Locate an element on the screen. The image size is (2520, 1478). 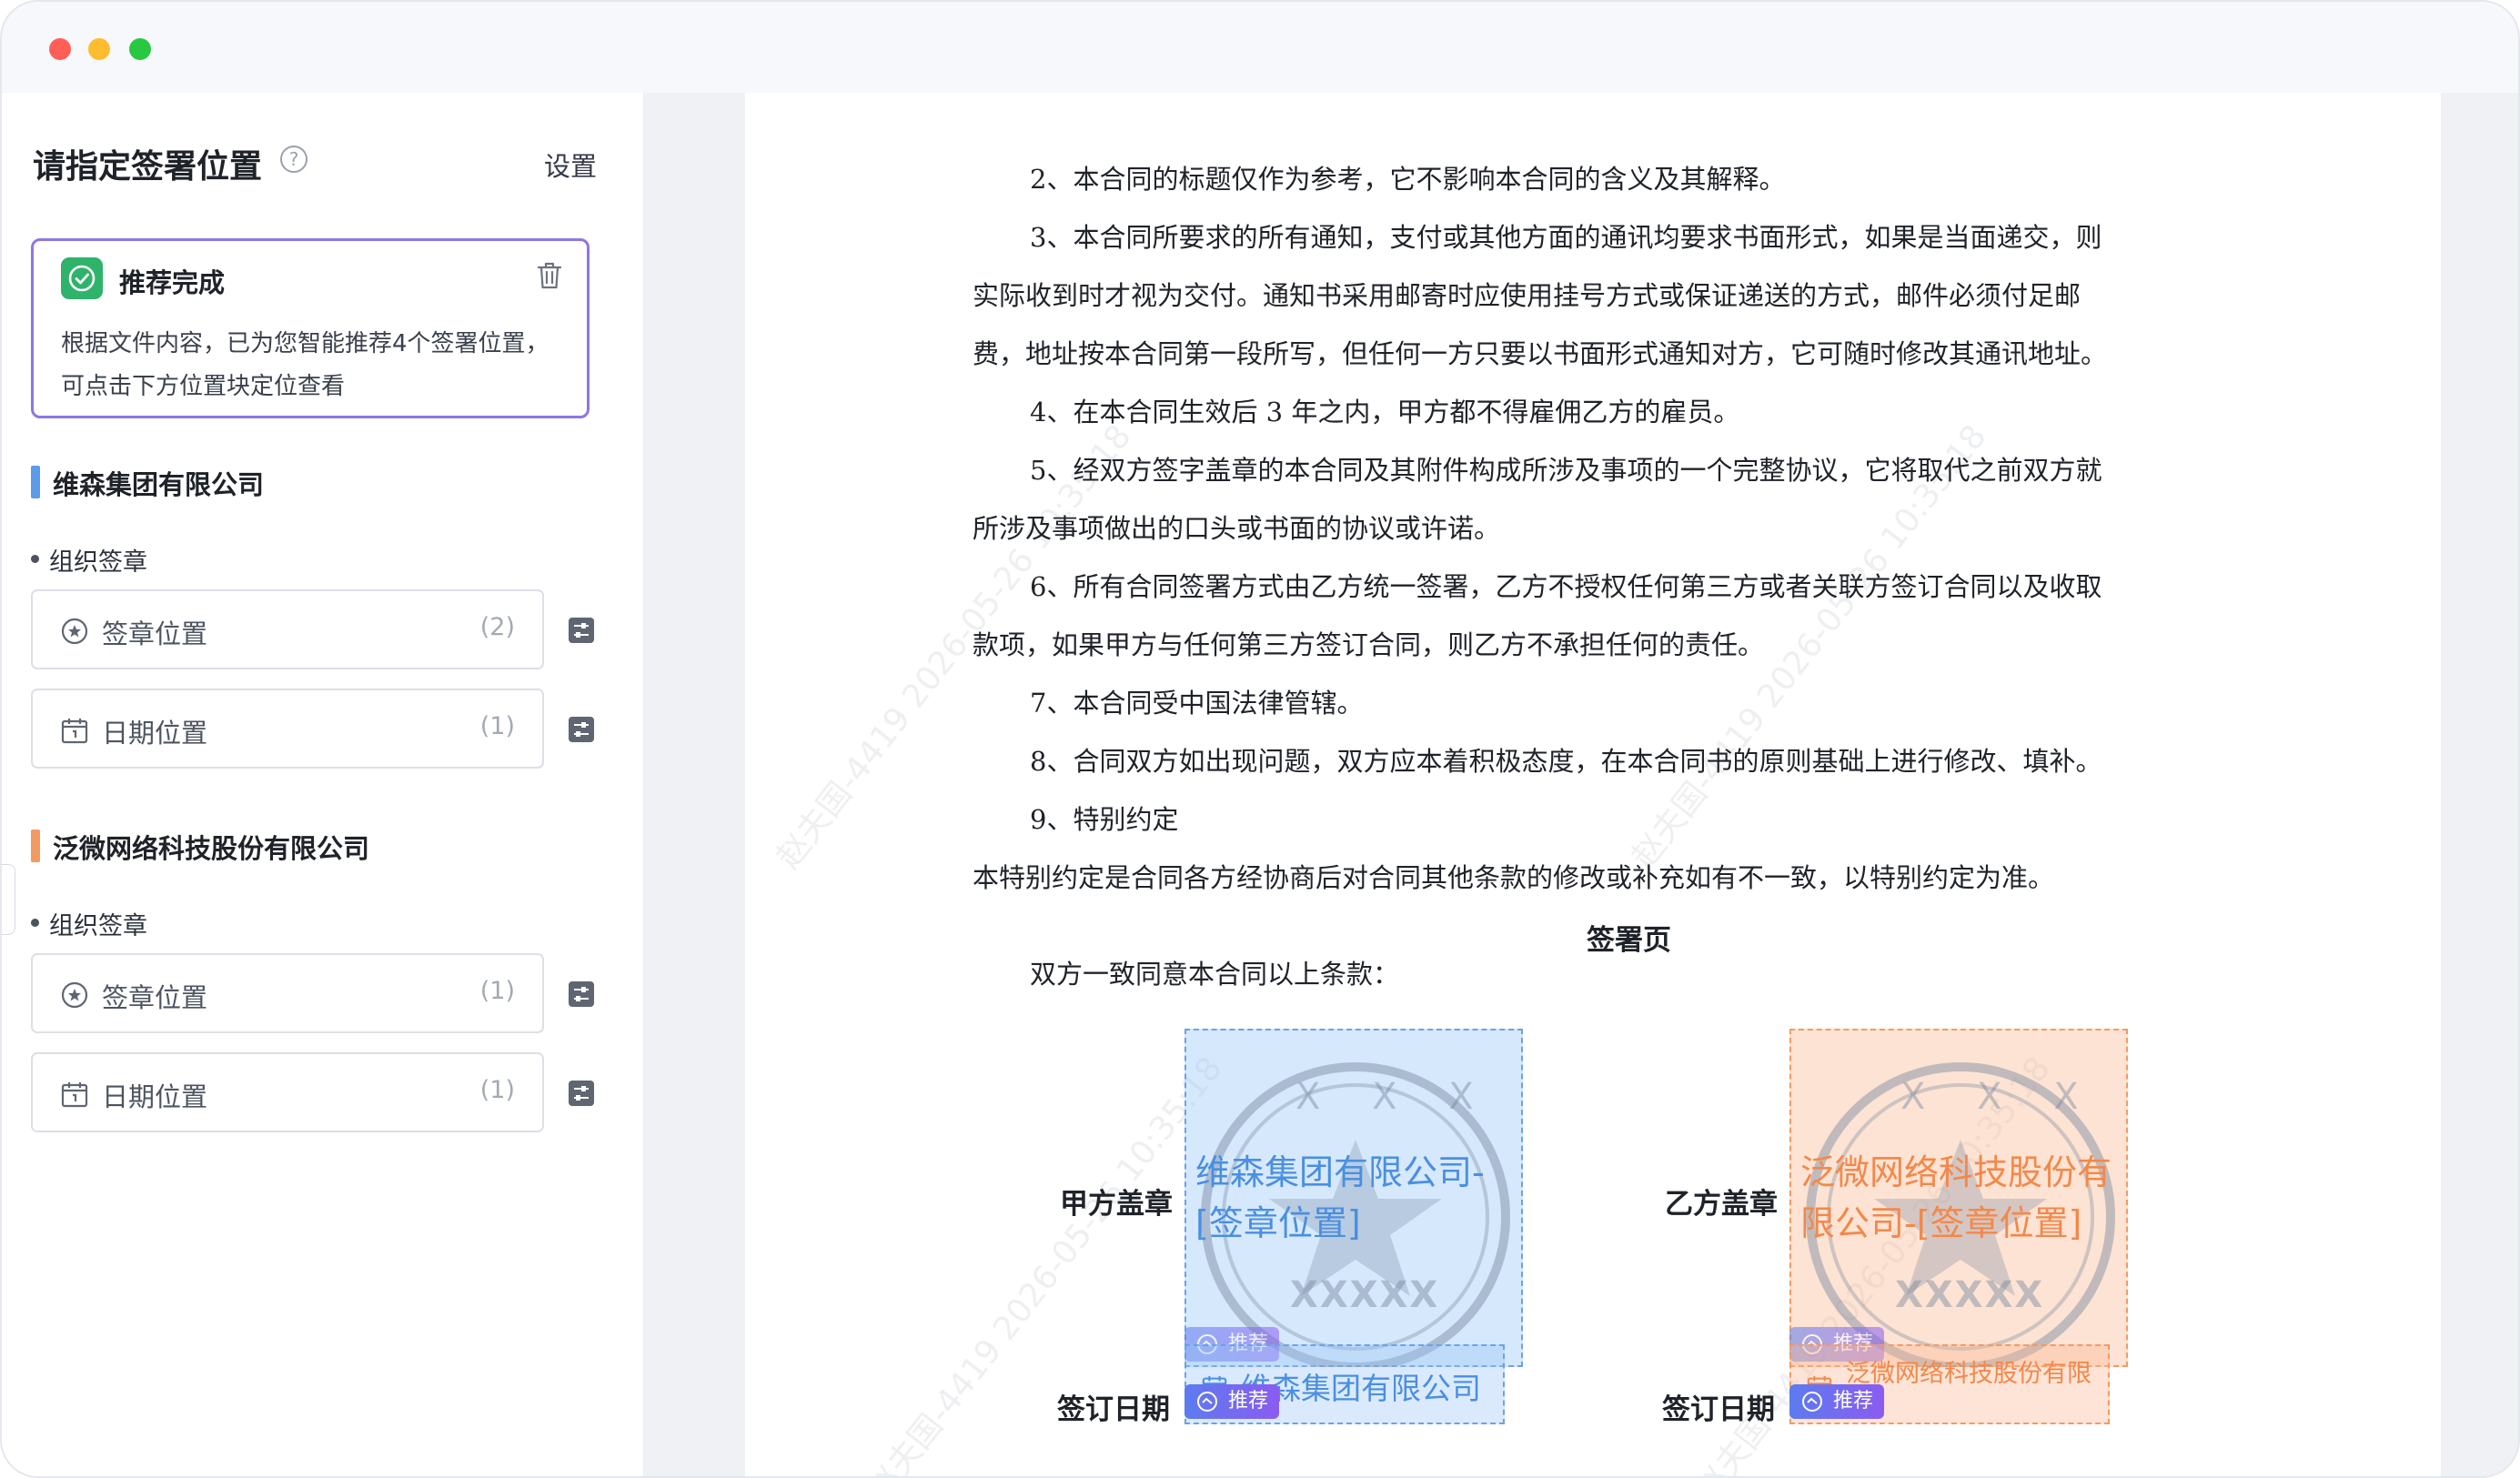
party-a-seal-label: 甲方盖章 is located at coordinates (1116, 1204).